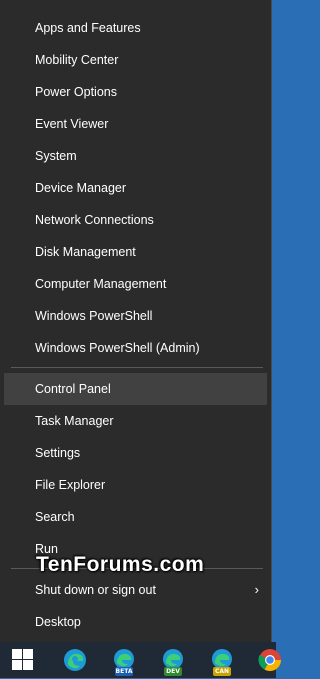 Image resolution: width=320 pixels, height=679 pixels. Describe the element at coordinates (135, 156) in the screenshot. I see `menu-item-system: System` at that location.